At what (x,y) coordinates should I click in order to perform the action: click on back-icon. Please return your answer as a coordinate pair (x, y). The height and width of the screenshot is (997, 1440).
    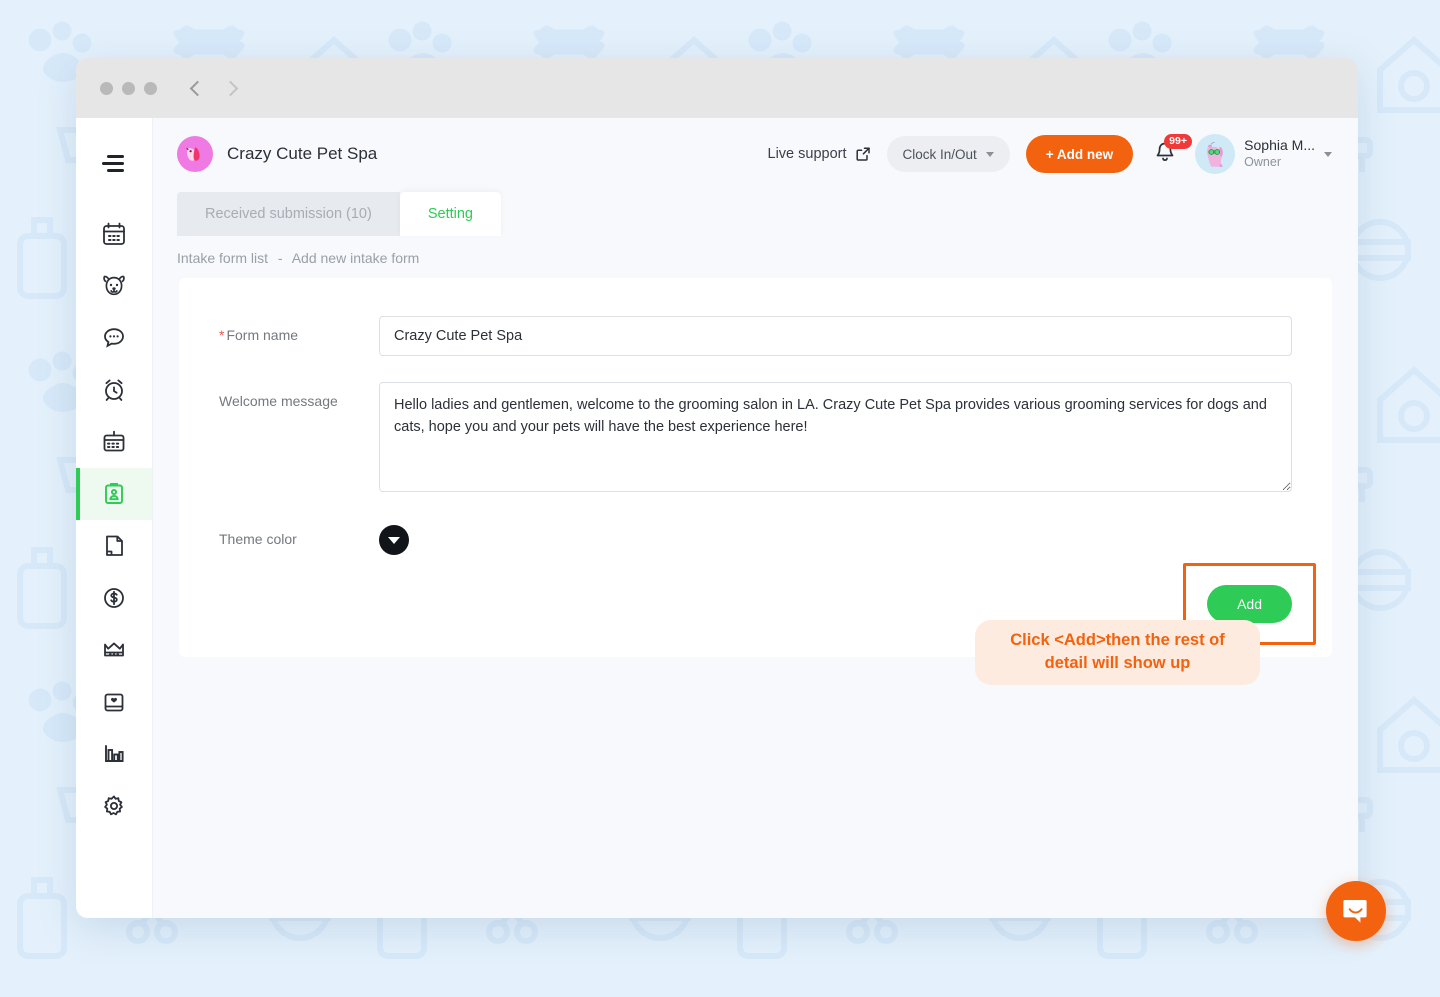
    Looking at the image, I should click on (197, 88).